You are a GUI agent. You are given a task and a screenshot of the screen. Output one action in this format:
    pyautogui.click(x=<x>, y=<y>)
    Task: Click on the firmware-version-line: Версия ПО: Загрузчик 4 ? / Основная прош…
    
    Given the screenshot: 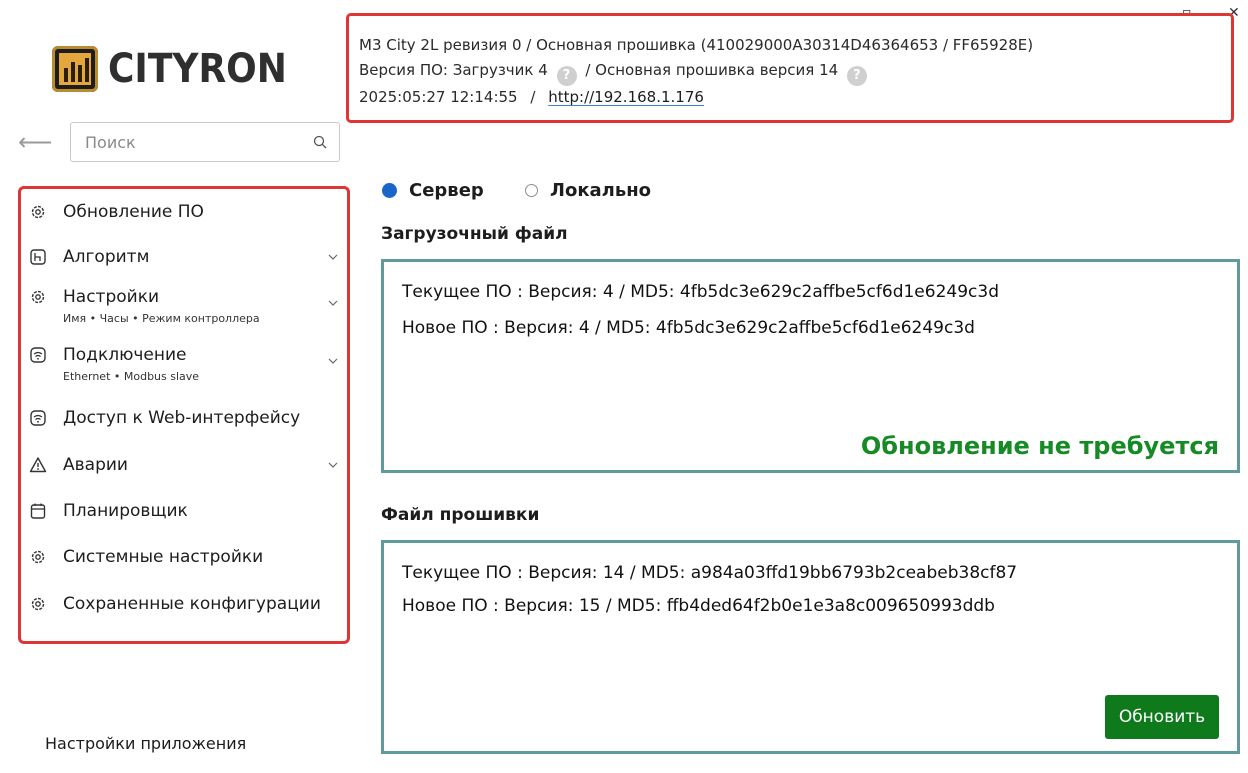 What is the action you would take?
    pyautogui.click(x=615, y=73)
    